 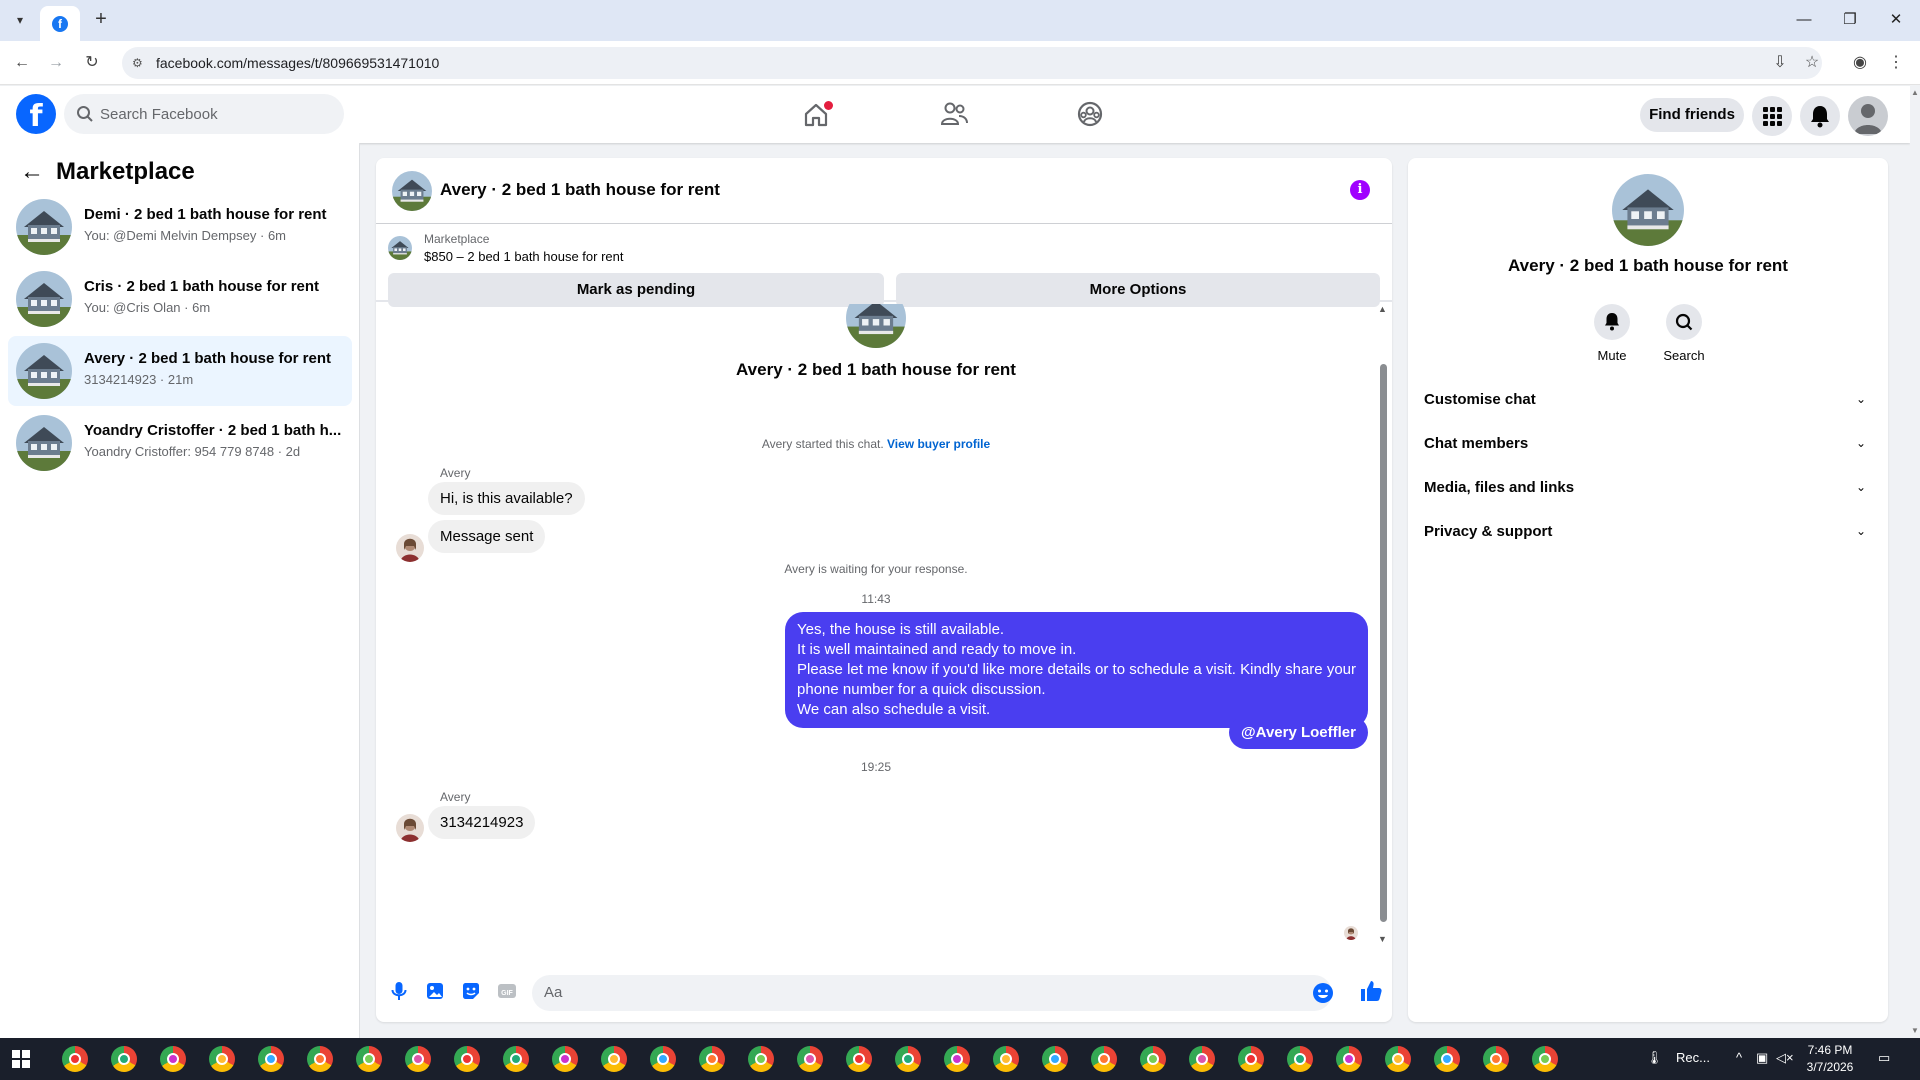 What do you see at coordinates (92, 63) in the screenshot?
I see `reload-icon: ↻` at bounding box center [92, 63].